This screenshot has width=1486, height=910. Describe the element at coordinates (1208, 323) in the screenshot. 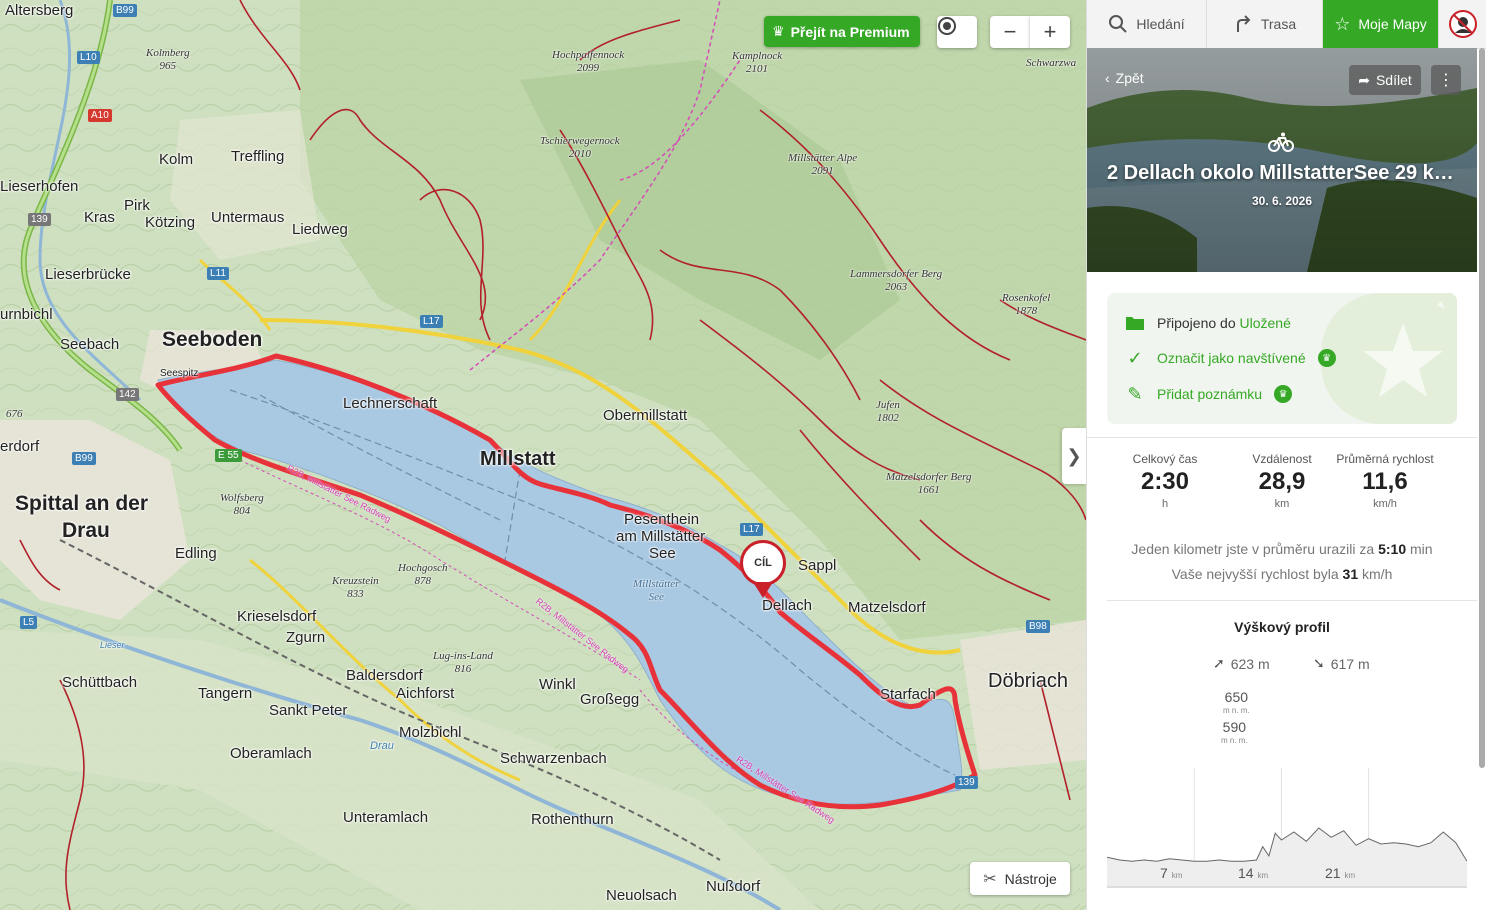

I see `connected-folder: Připojeno do Uložené` at that location.